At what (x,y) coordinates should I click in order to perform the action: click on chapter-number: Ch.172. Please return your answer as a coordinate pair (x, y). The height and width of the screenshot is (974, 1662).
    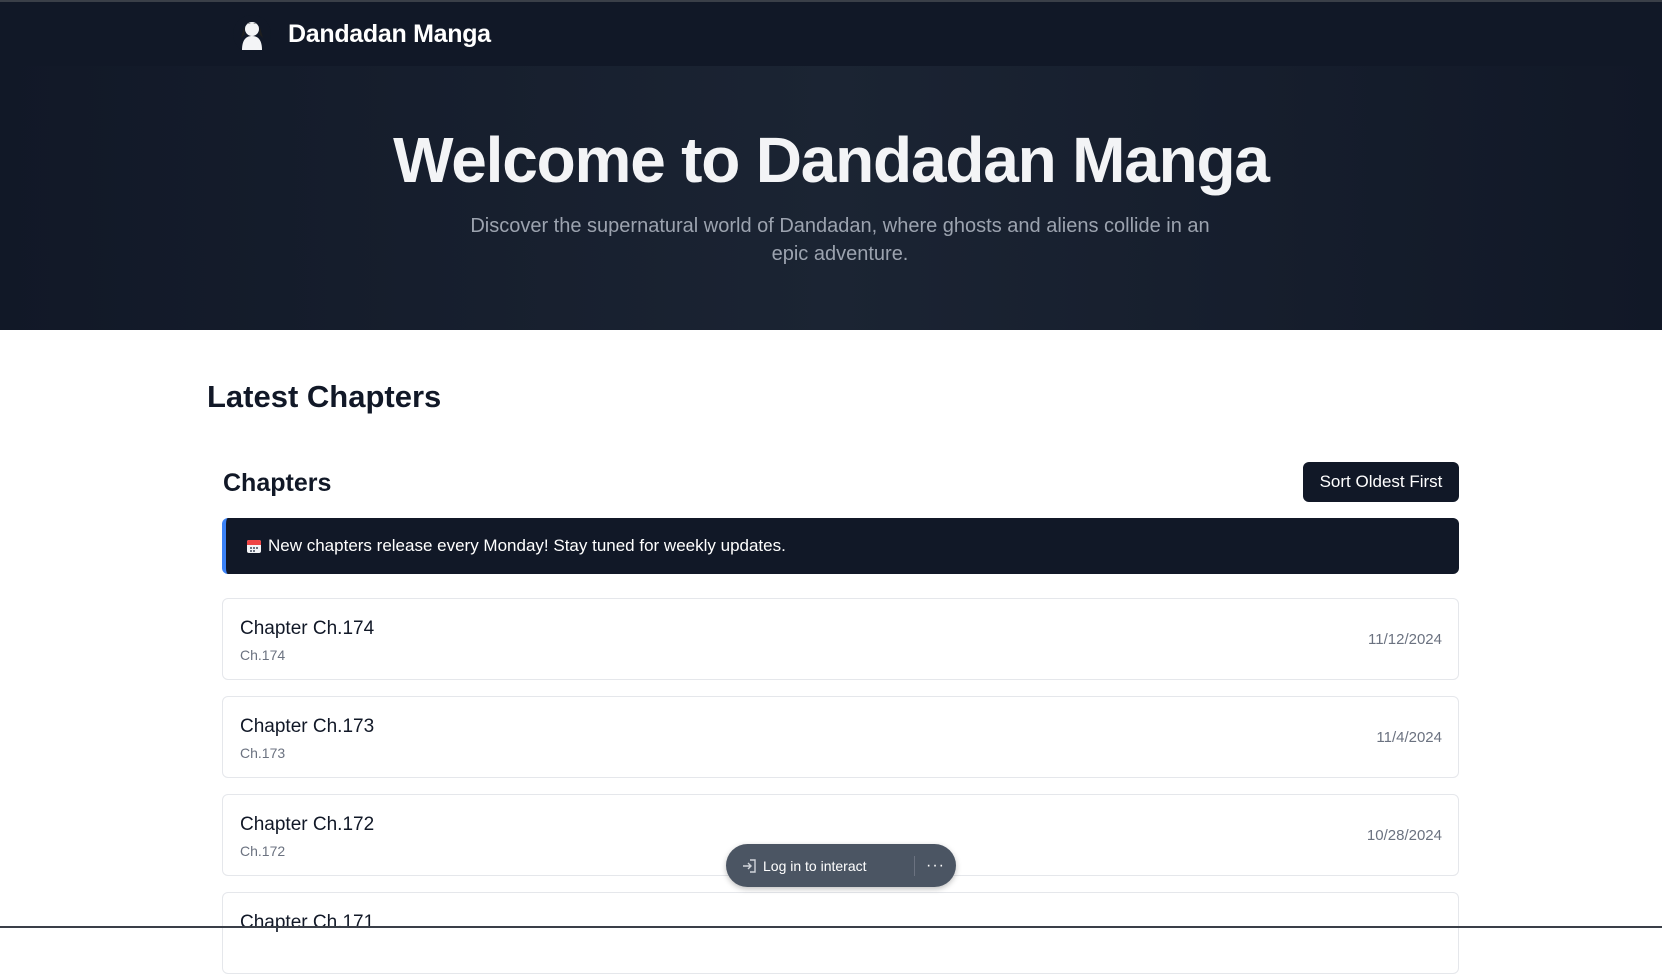
    Looking at the image, I should click on (263, 851).